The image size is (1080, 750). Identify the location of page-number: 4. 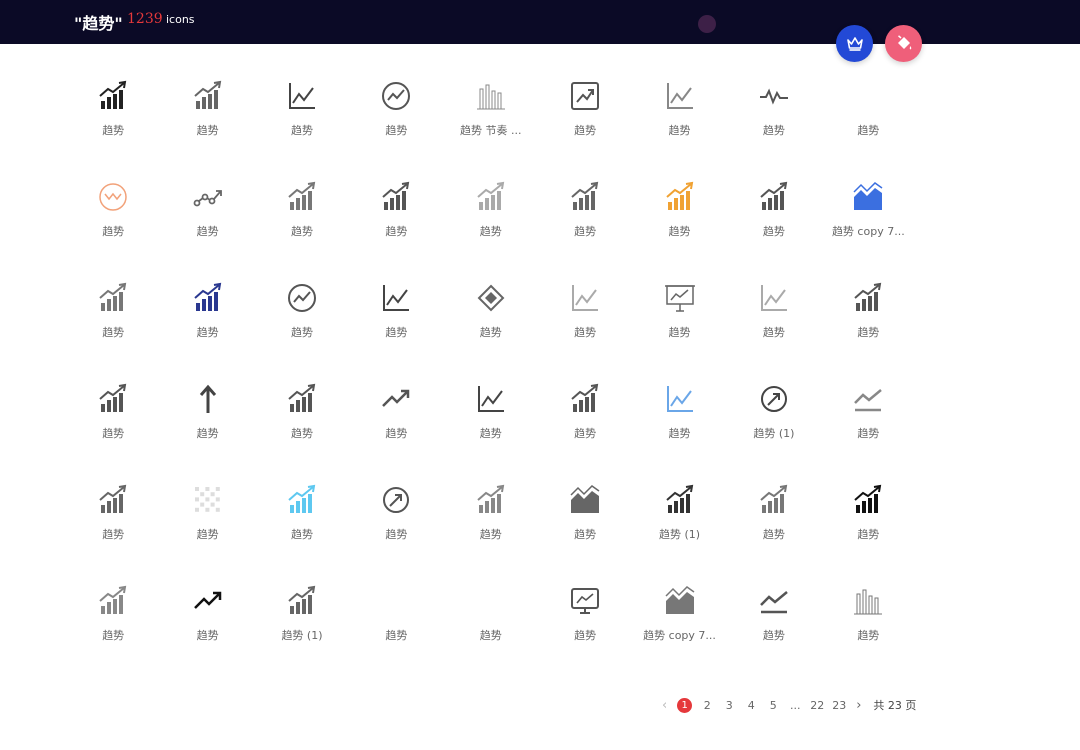
(751, 705).